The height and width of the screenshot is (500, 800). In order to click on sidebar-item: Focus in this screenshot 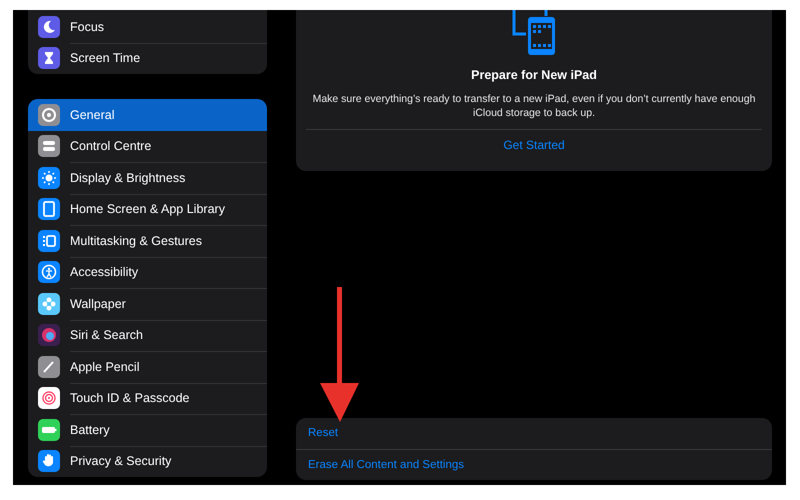, I will do `click(147, 26)`.